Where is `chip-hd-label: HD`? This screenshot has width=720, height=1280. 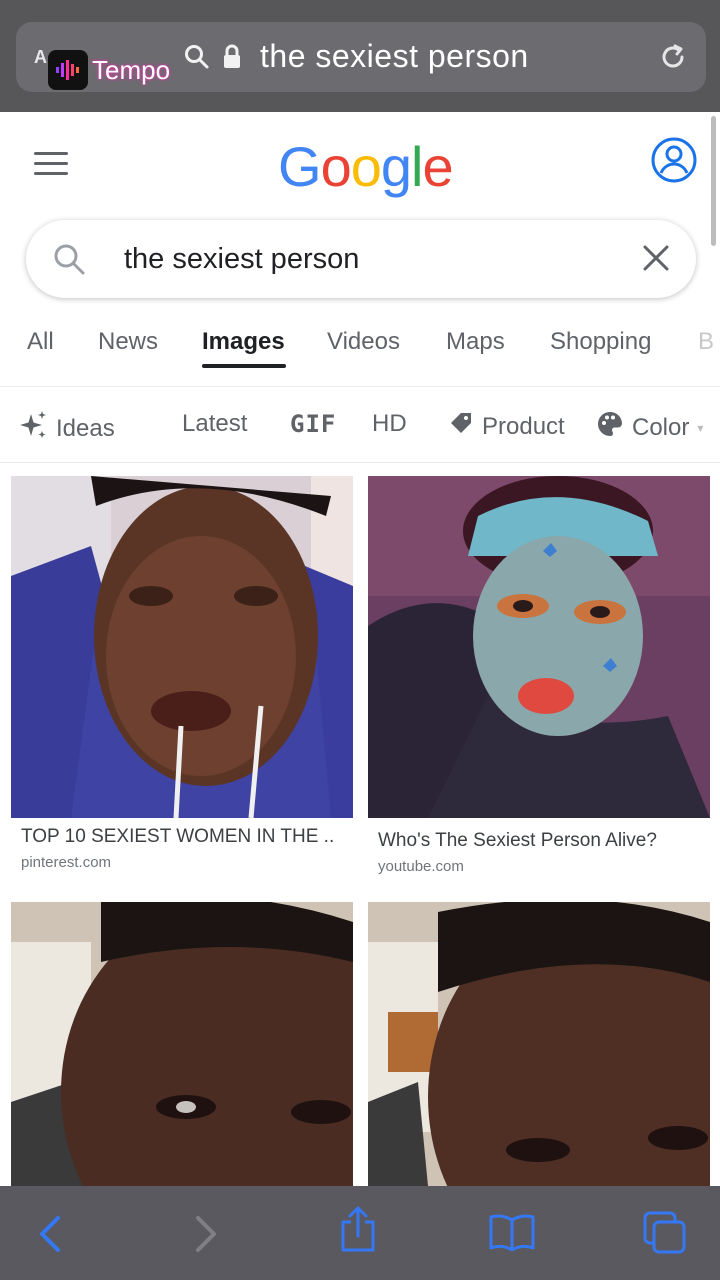
chip-hd-label: HD is located at coordinates (389, 423).